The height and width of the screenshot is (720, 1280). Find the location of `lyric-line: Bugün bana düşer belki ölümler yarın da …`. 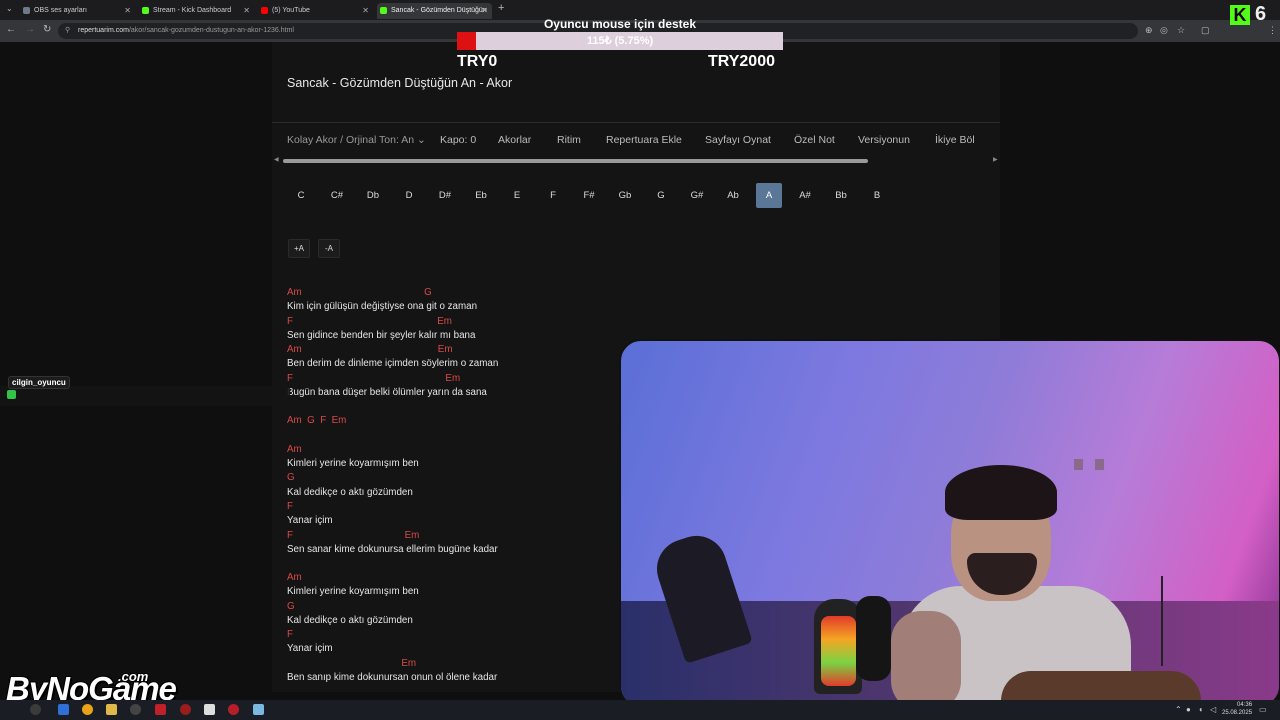

lyric-line: Bugün bana düşer belki ölümler yarın da … is located at coordinates (387, 392).